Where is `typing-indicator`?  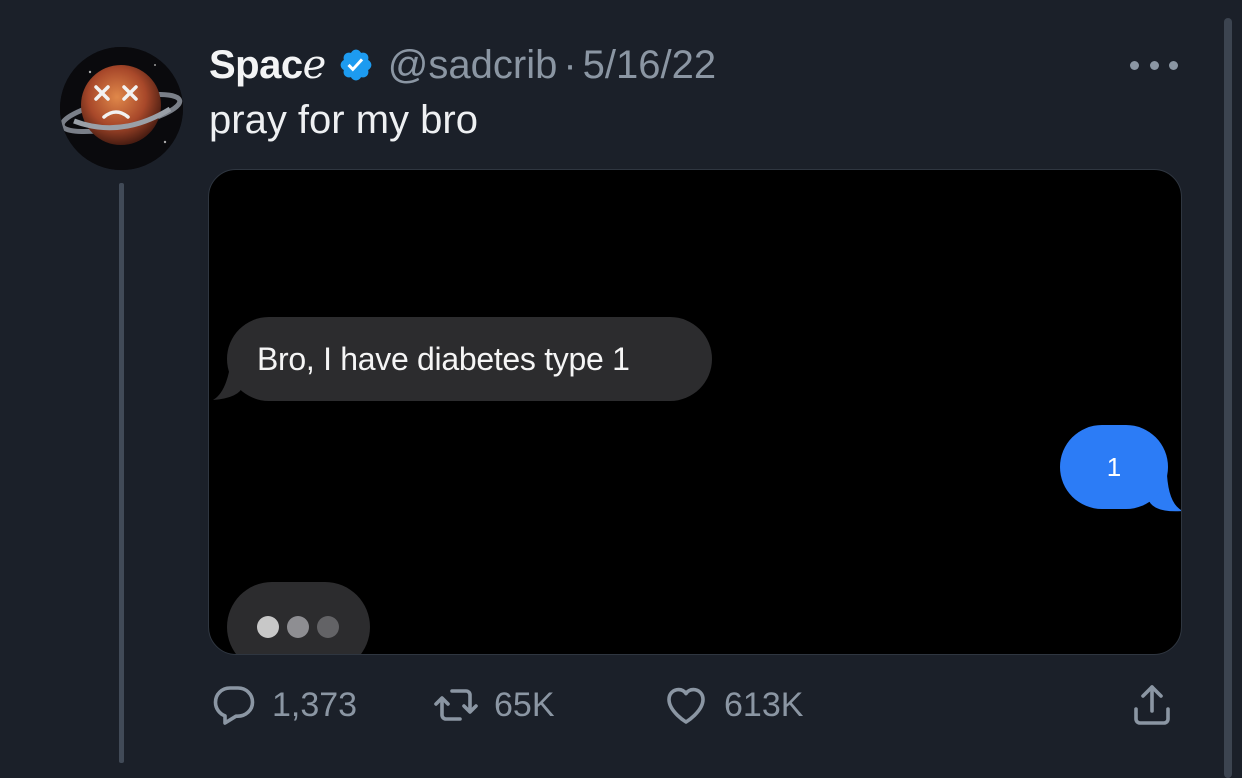
typing-indicator is located at coordinates (298, 618).